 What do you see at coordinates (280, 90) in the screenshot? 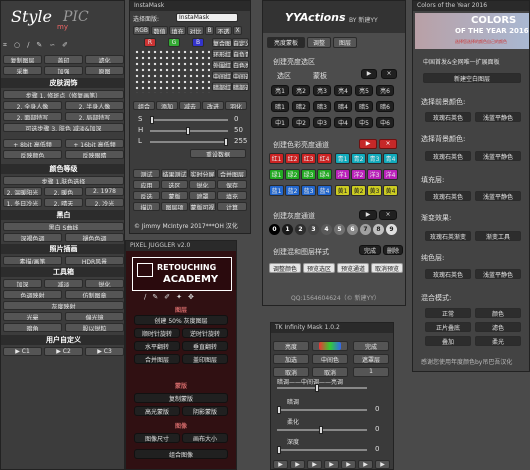
I see `yy-light-1: 亮1` at bounding box center [280, 90].